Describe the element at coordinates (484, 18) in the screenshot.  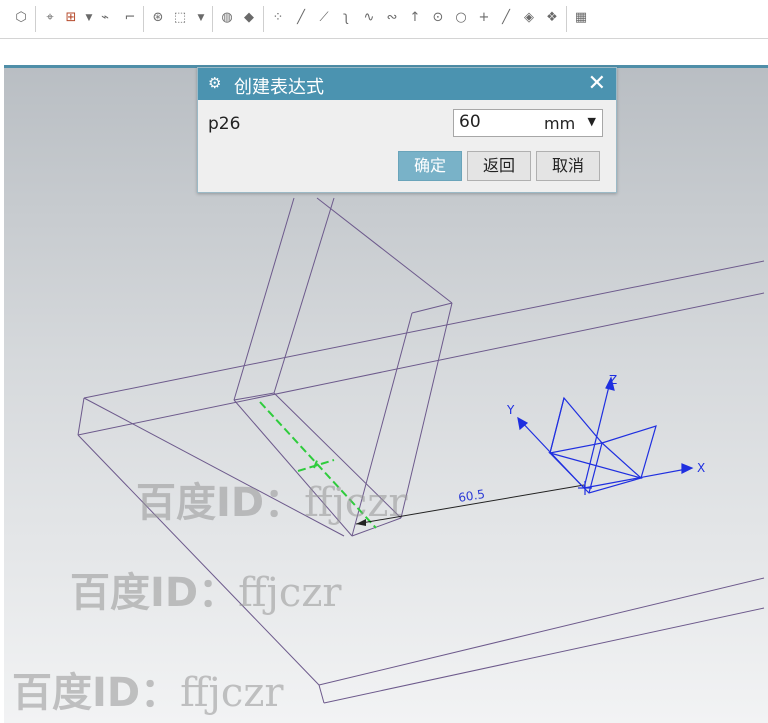
I see `plus-icon: +` at that location.